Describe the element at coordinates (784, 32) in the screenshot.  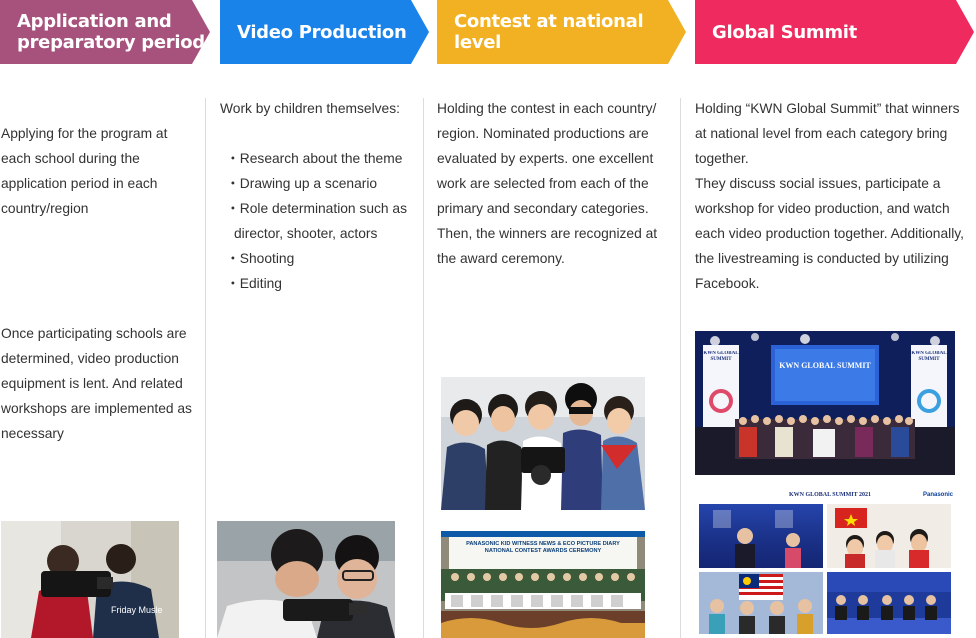
I see `step-global-summit-title: Global Summit` at that location.